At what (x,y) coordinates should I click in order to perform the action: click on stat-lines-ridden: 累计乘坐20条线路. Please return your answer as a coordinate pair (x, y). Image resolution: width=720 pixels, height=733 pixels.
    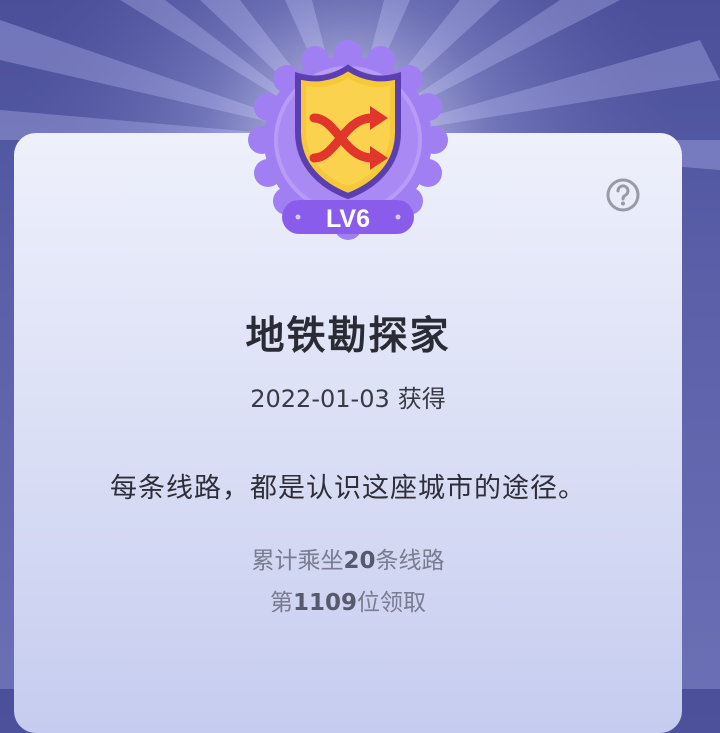
    Looking at the image, I should click on (348, 558).